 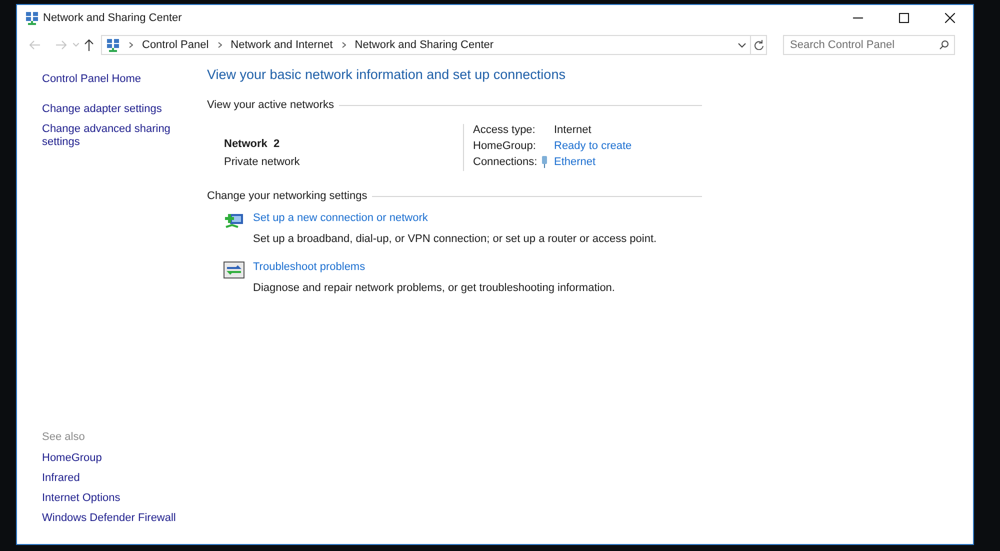 I want to click on address-bar: Control Panel Network and Internet Network and Sharing Center, so click(x=426, y=45).